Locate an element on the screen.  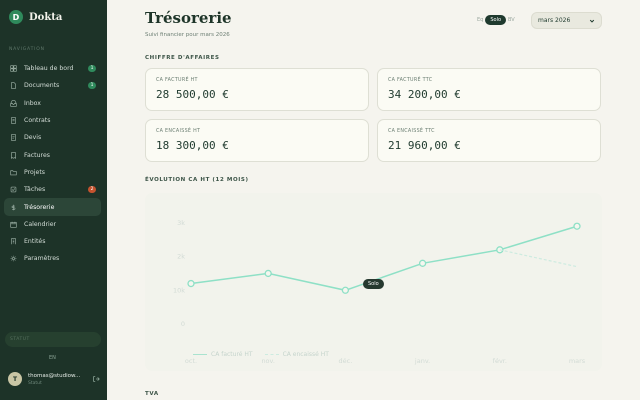
legend-item: CA encaissé HT is located at coordinates (296, 354).